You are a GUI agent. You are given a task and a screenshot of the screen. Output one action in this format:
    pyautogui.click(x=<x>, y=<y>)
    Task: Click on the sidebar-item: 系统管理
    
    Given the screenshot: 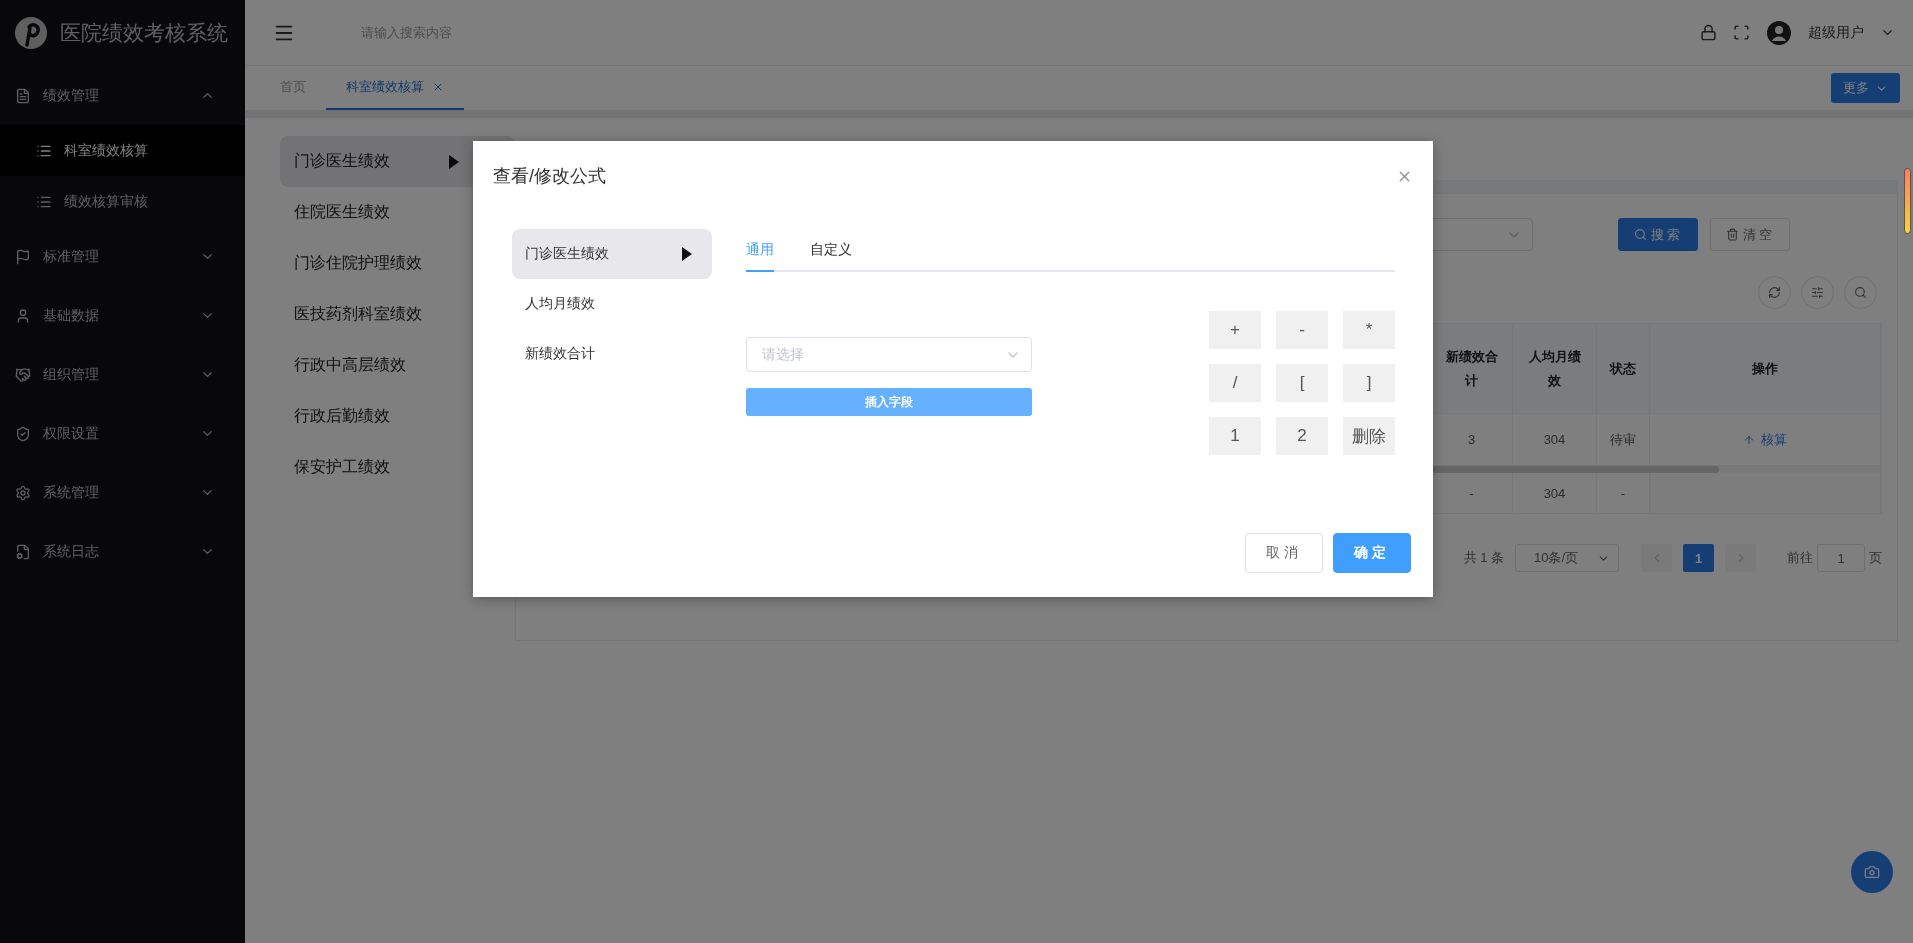 What is the action you would take?
    pyautogui.click(x=122, y=492)
    